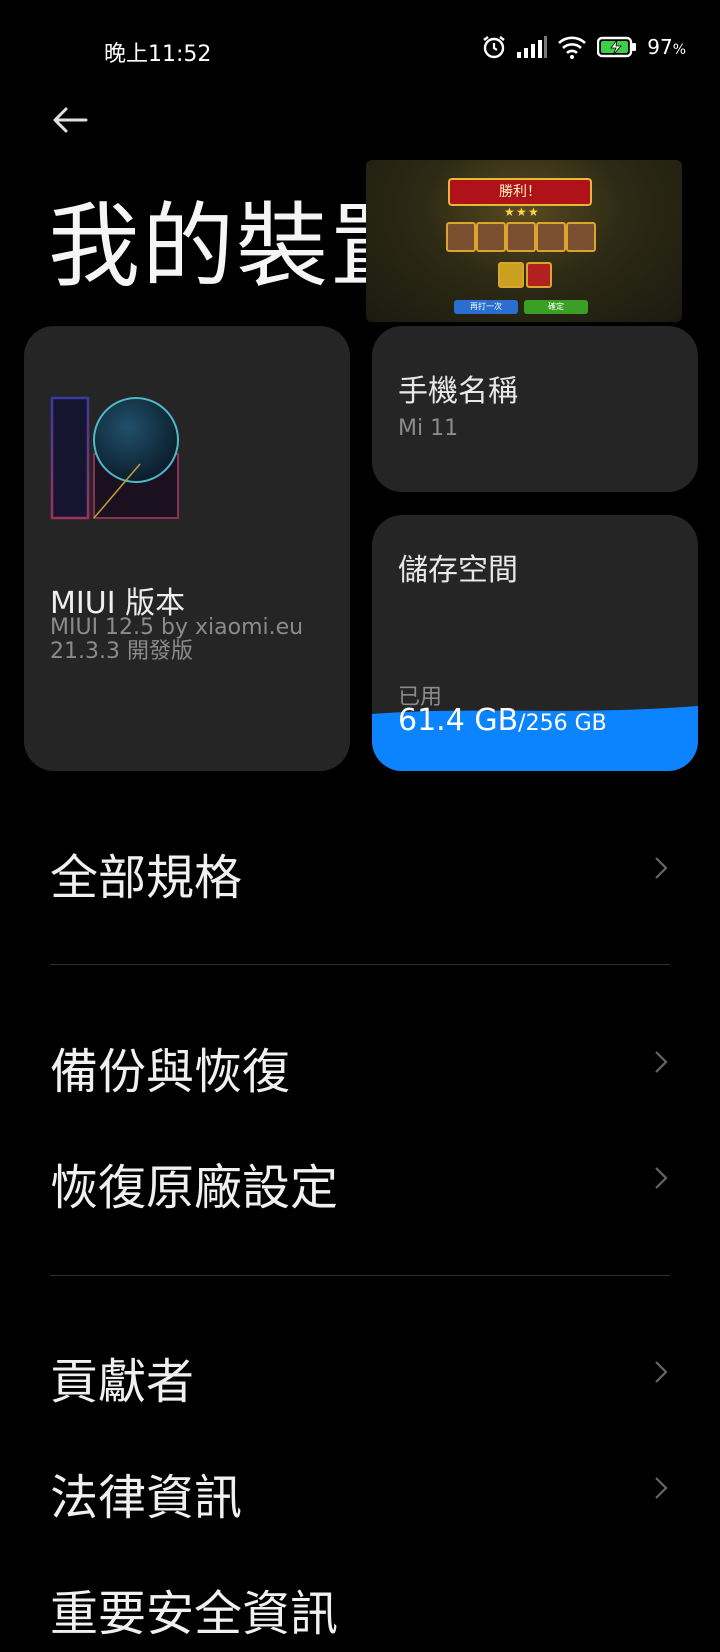 The height and width of the screenshot is (1652, 720). Describe the element at coordinates (572, 47) in the screenshot. I see `wifi-icon` at that location.